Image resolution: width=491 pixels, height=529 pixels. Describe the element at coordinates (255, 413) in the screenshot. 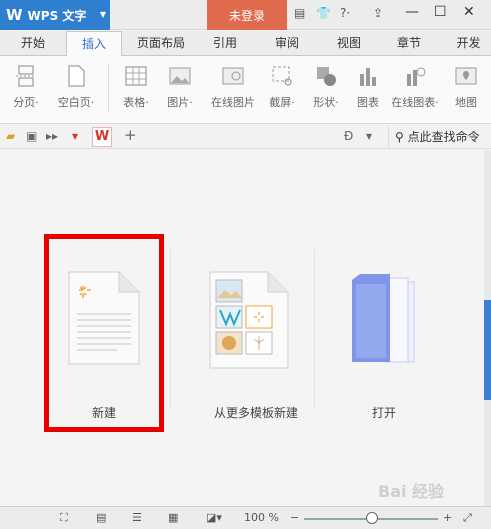

I see `template-label: 从更多模板新建` at that location.